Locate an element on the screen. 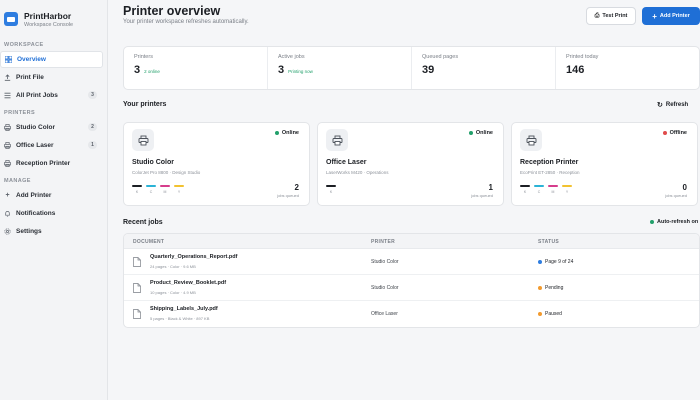 The image size is (700, 400). sidebar-item-all-print-jobs: All Print Jobs 3 is located at coordinates (51, 95).